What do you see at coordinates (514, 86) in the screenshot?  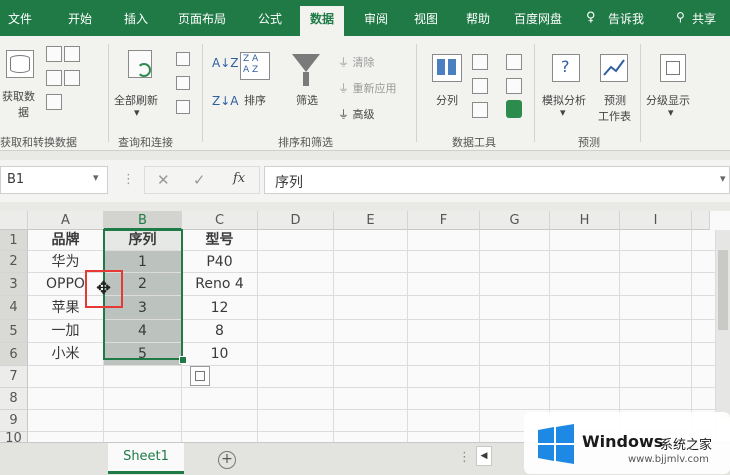 I see `relationships-icon` at bounding box center [514, 86].